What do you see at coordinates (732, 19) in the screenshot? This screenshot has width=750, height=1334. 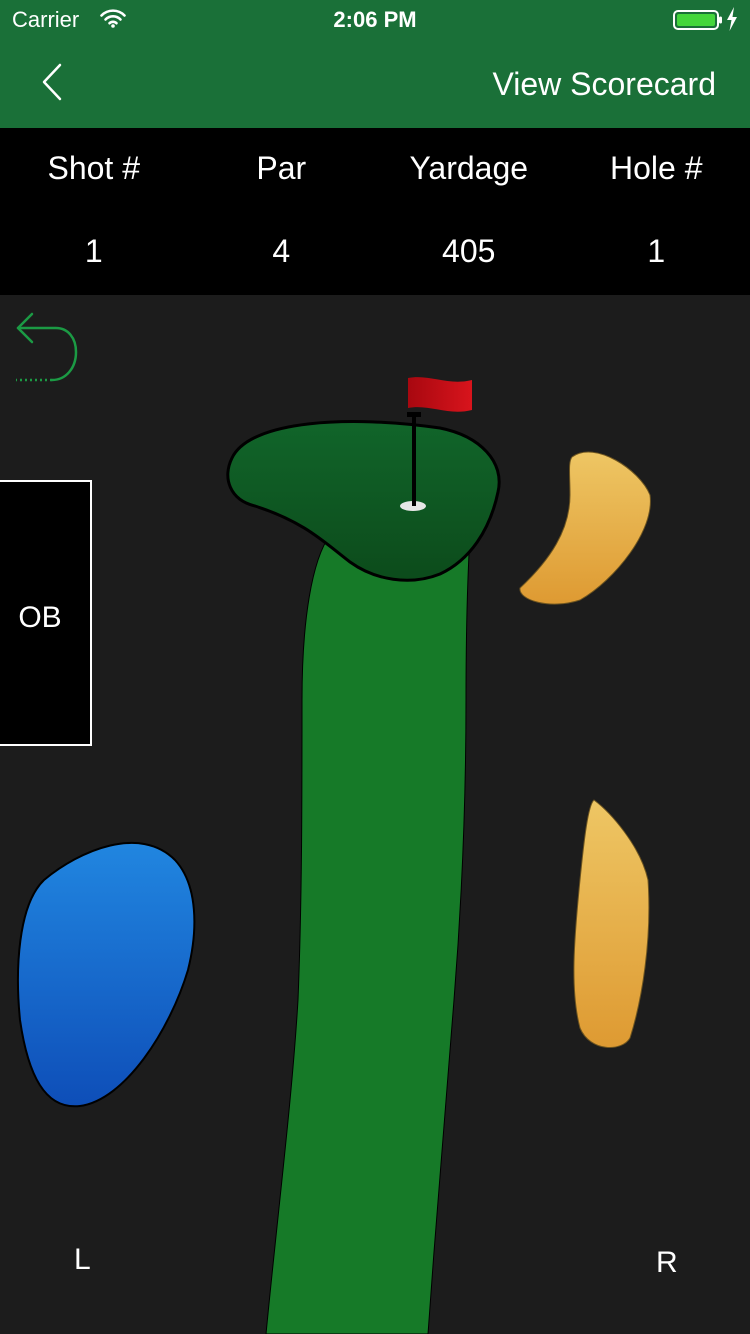 I see `charging-icon` at bounding box center [732, 19].